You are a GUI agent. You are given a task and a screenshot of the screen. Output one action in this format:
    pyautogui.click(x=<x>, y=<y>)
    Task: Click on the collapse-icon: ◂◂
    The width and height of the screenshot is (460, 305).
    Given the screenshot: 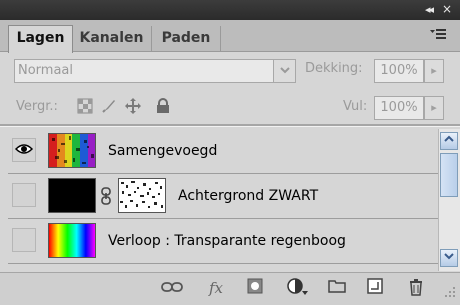 What is the action you would take?
    pyautogui.click(x=429, y=9)
    